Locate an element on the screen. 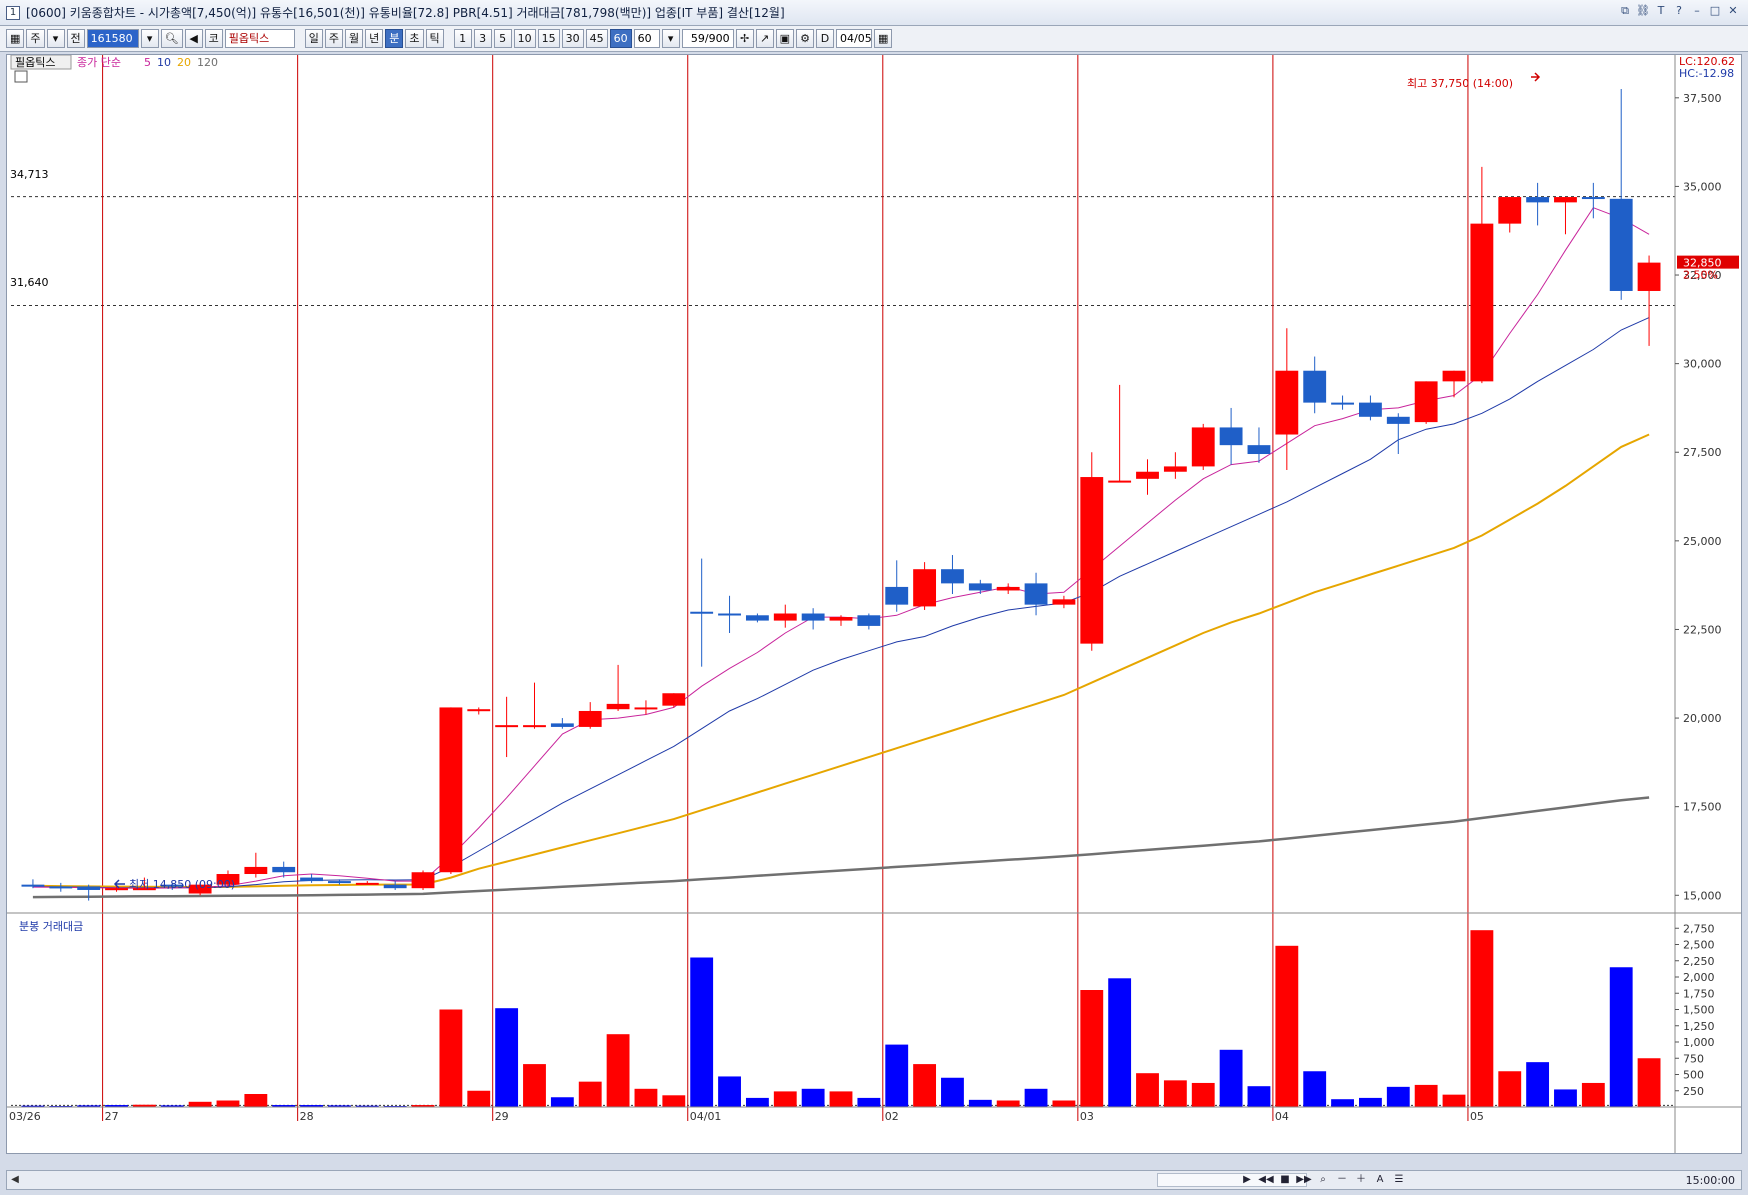  close-icon: ✕ is located at coordinates (1733, 11).